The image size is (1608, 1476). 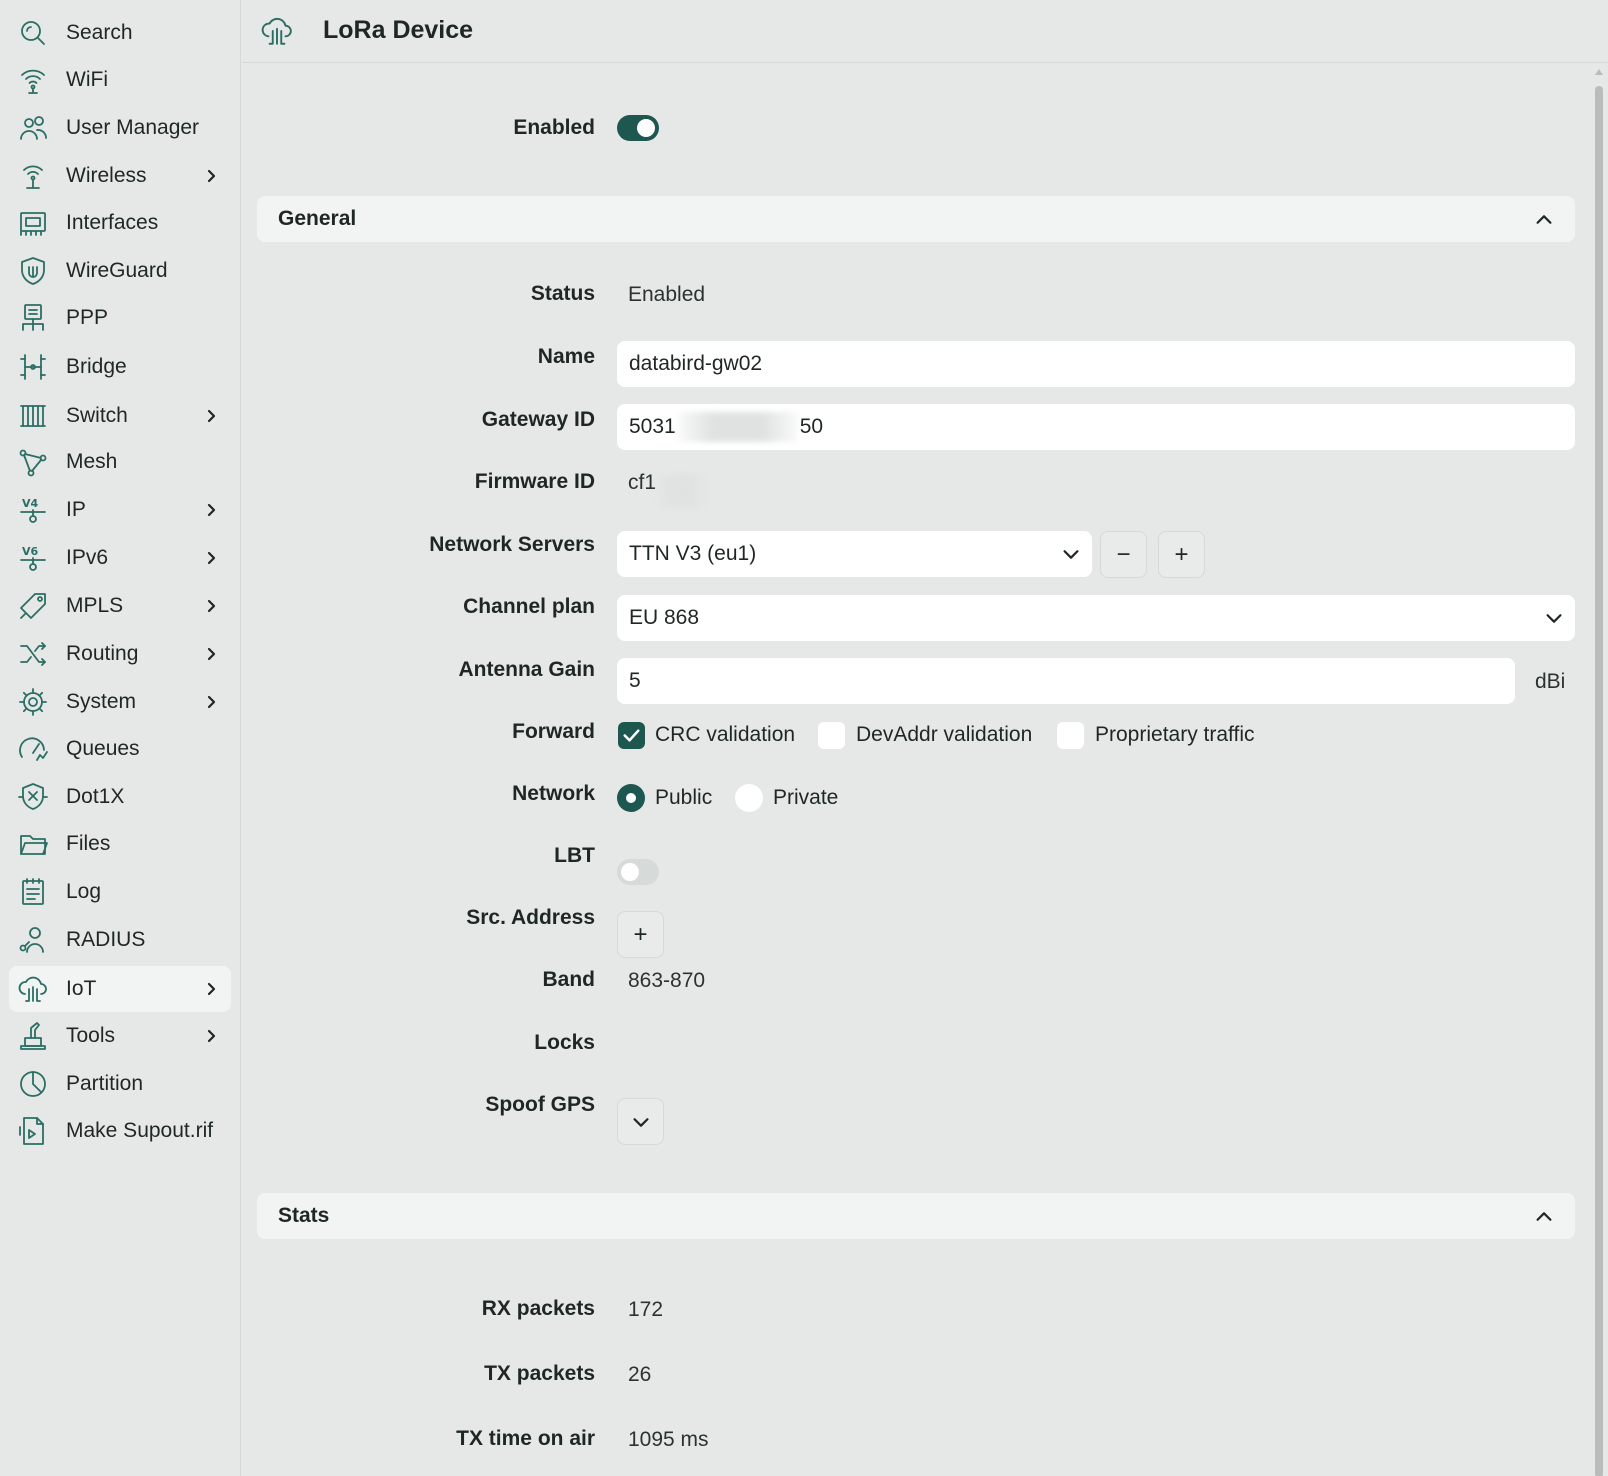 What do you see at coordinates (1599, 781) in the screenshot?
I see `scroll-thumb` at bounding box center [1599, 781].